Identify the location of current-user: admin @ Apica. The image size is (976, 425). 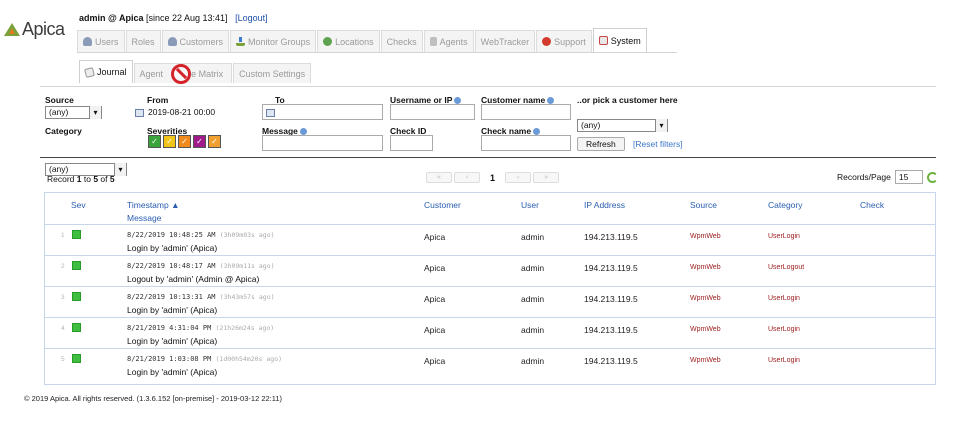
(111, 18).